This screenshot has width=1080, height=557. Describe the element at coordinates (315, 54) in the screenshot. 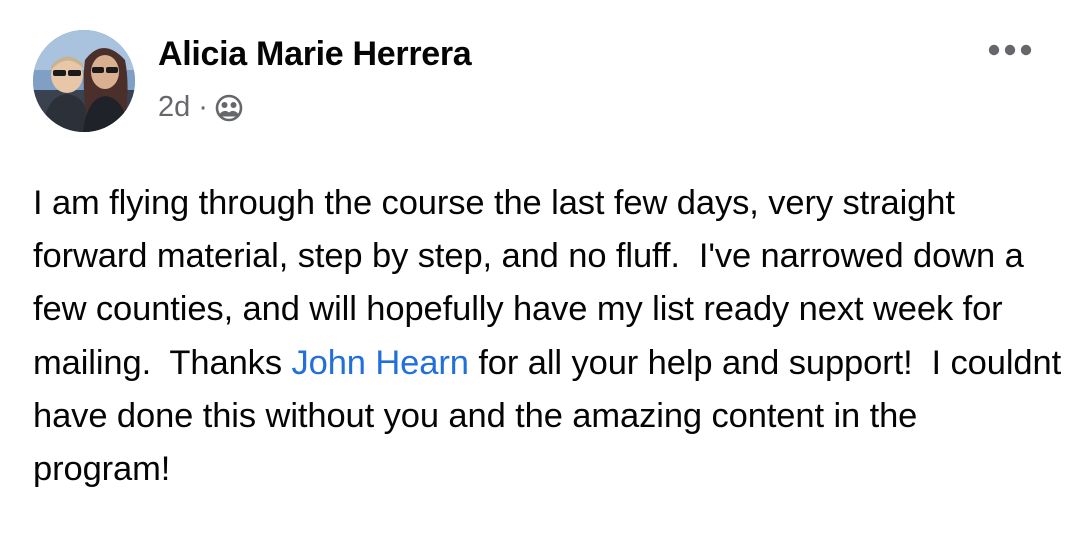

I see `author-name: Alicia Marie Herrera` at that location.